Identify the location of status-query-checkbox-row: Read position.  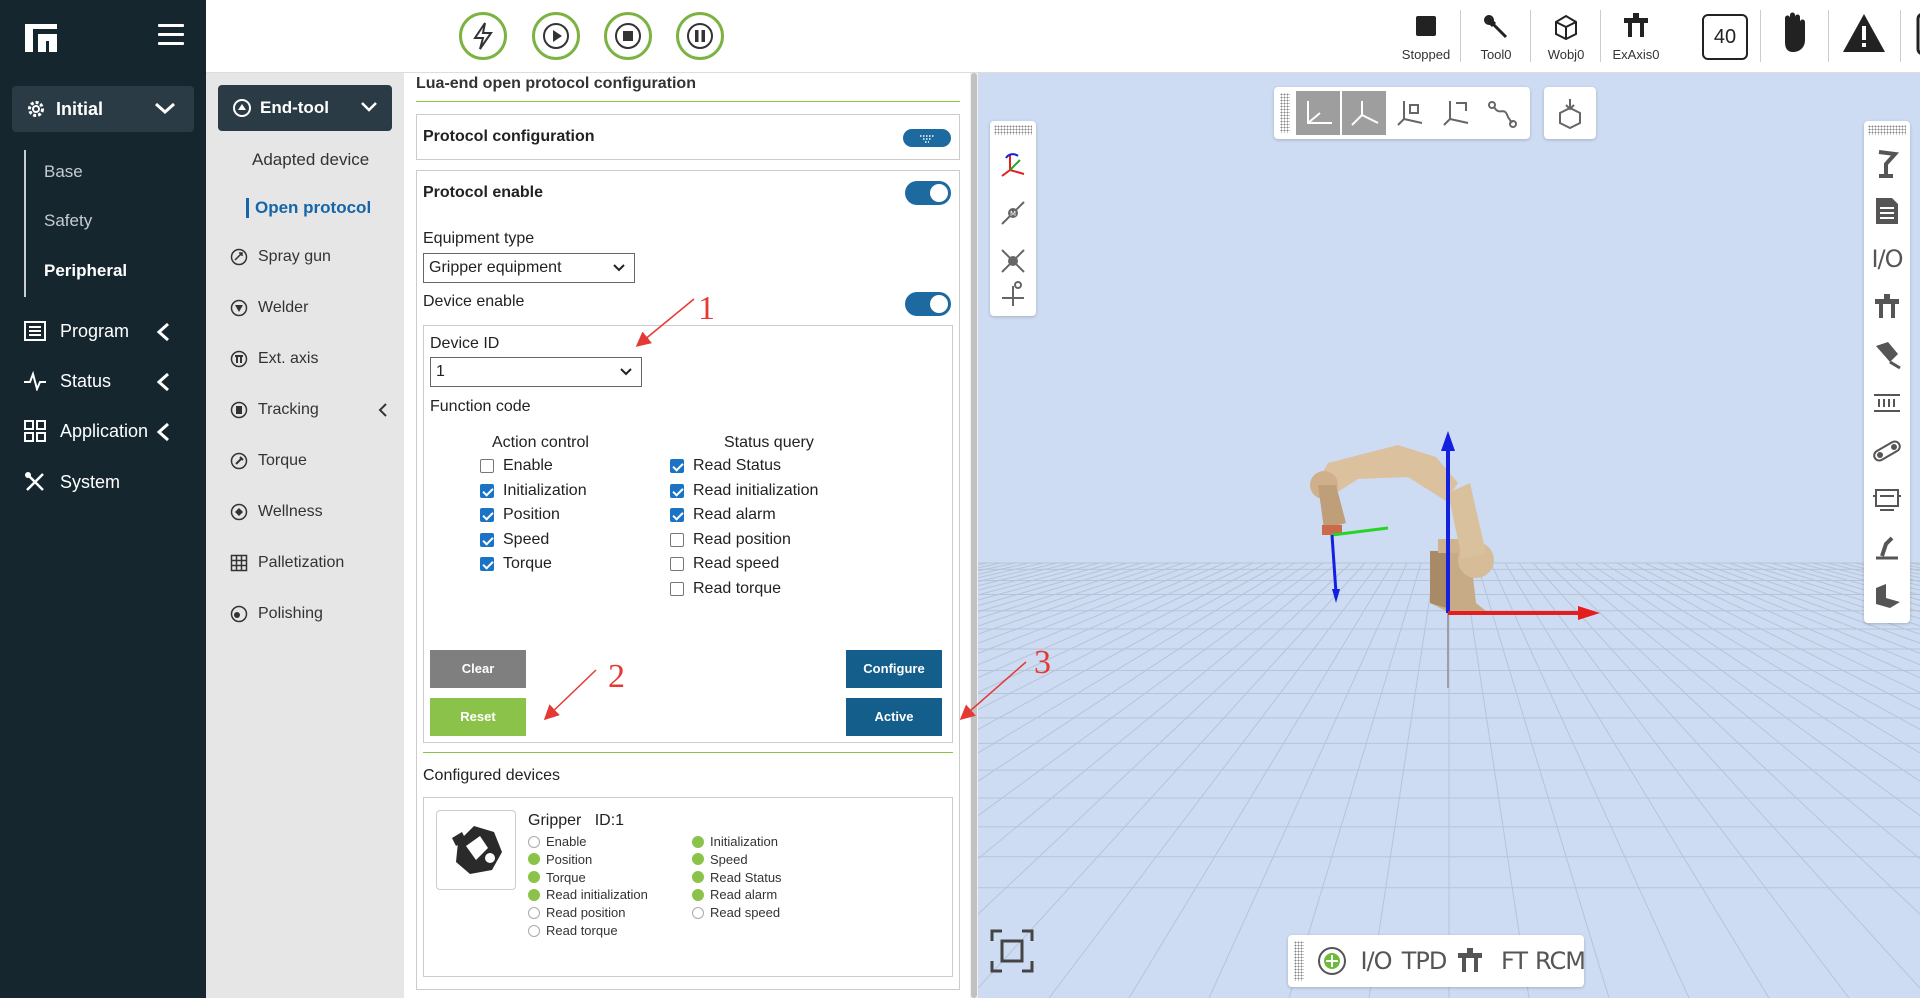
(730, 540).